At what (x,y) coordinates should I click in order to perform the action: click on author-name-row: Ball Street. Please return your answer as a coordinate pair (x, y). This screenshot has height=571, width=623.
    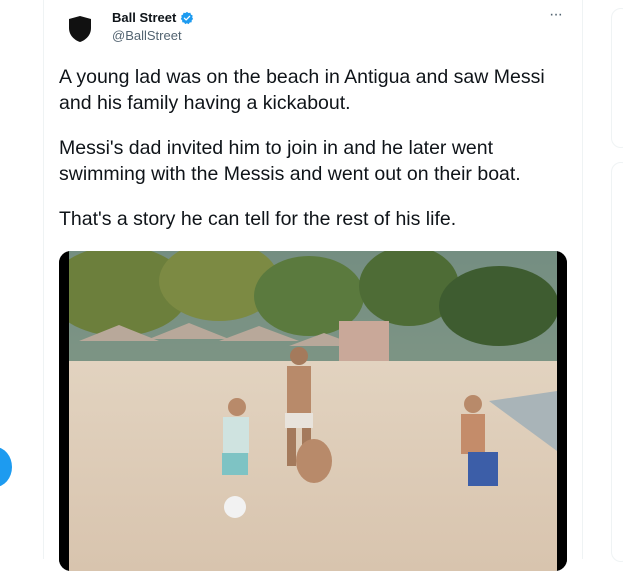
    Looking at the image, I should click on (153, 17).